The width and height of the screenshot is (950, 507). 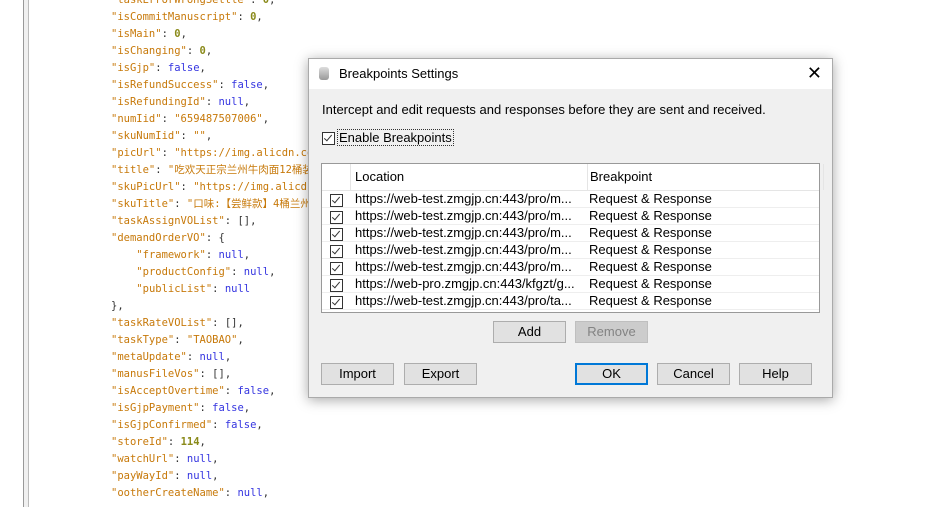 I want to click on code-line: },, so click(x=215, y=306).